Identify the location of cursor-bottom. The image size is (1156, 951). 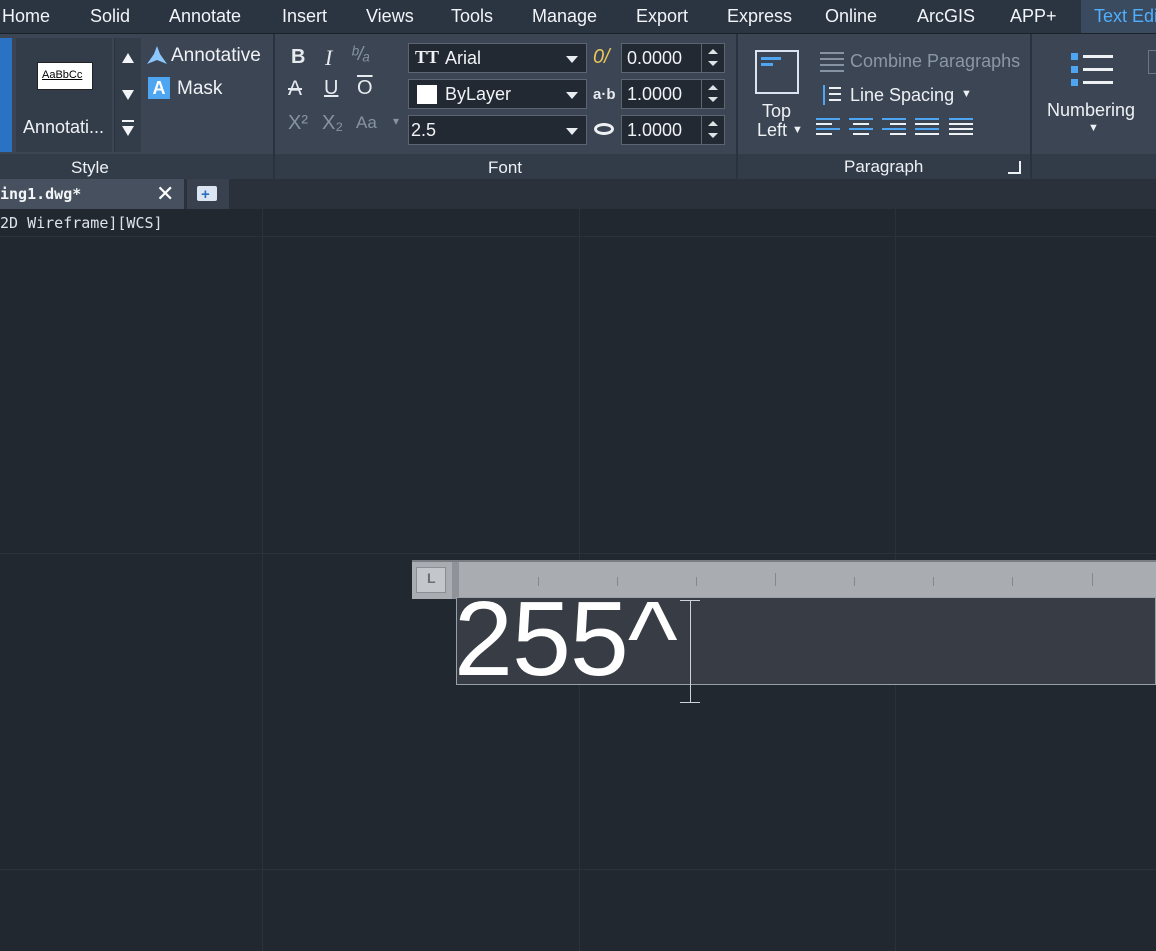
(690, 702).